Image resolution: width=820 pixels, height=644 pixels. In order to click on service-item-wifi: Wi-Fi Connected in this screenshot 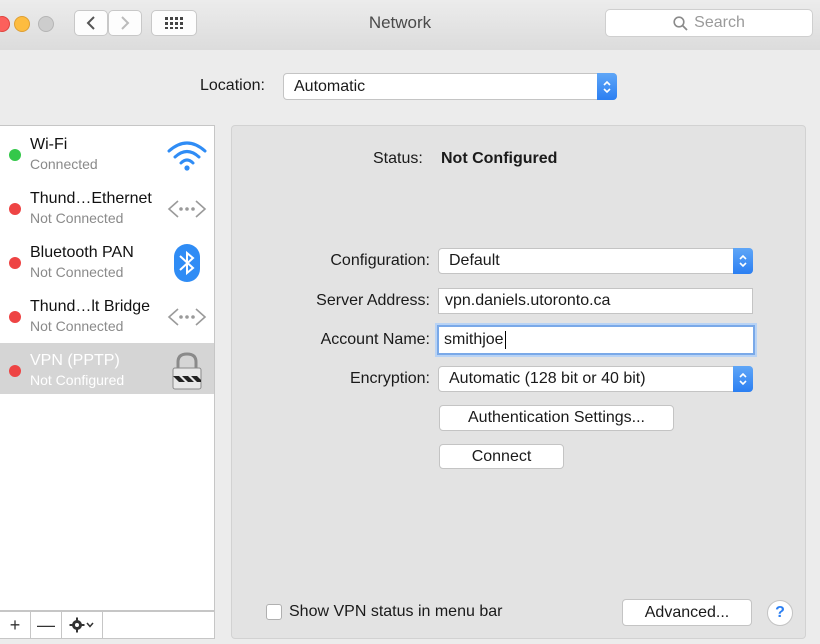, I will do `click(107, 154)`.